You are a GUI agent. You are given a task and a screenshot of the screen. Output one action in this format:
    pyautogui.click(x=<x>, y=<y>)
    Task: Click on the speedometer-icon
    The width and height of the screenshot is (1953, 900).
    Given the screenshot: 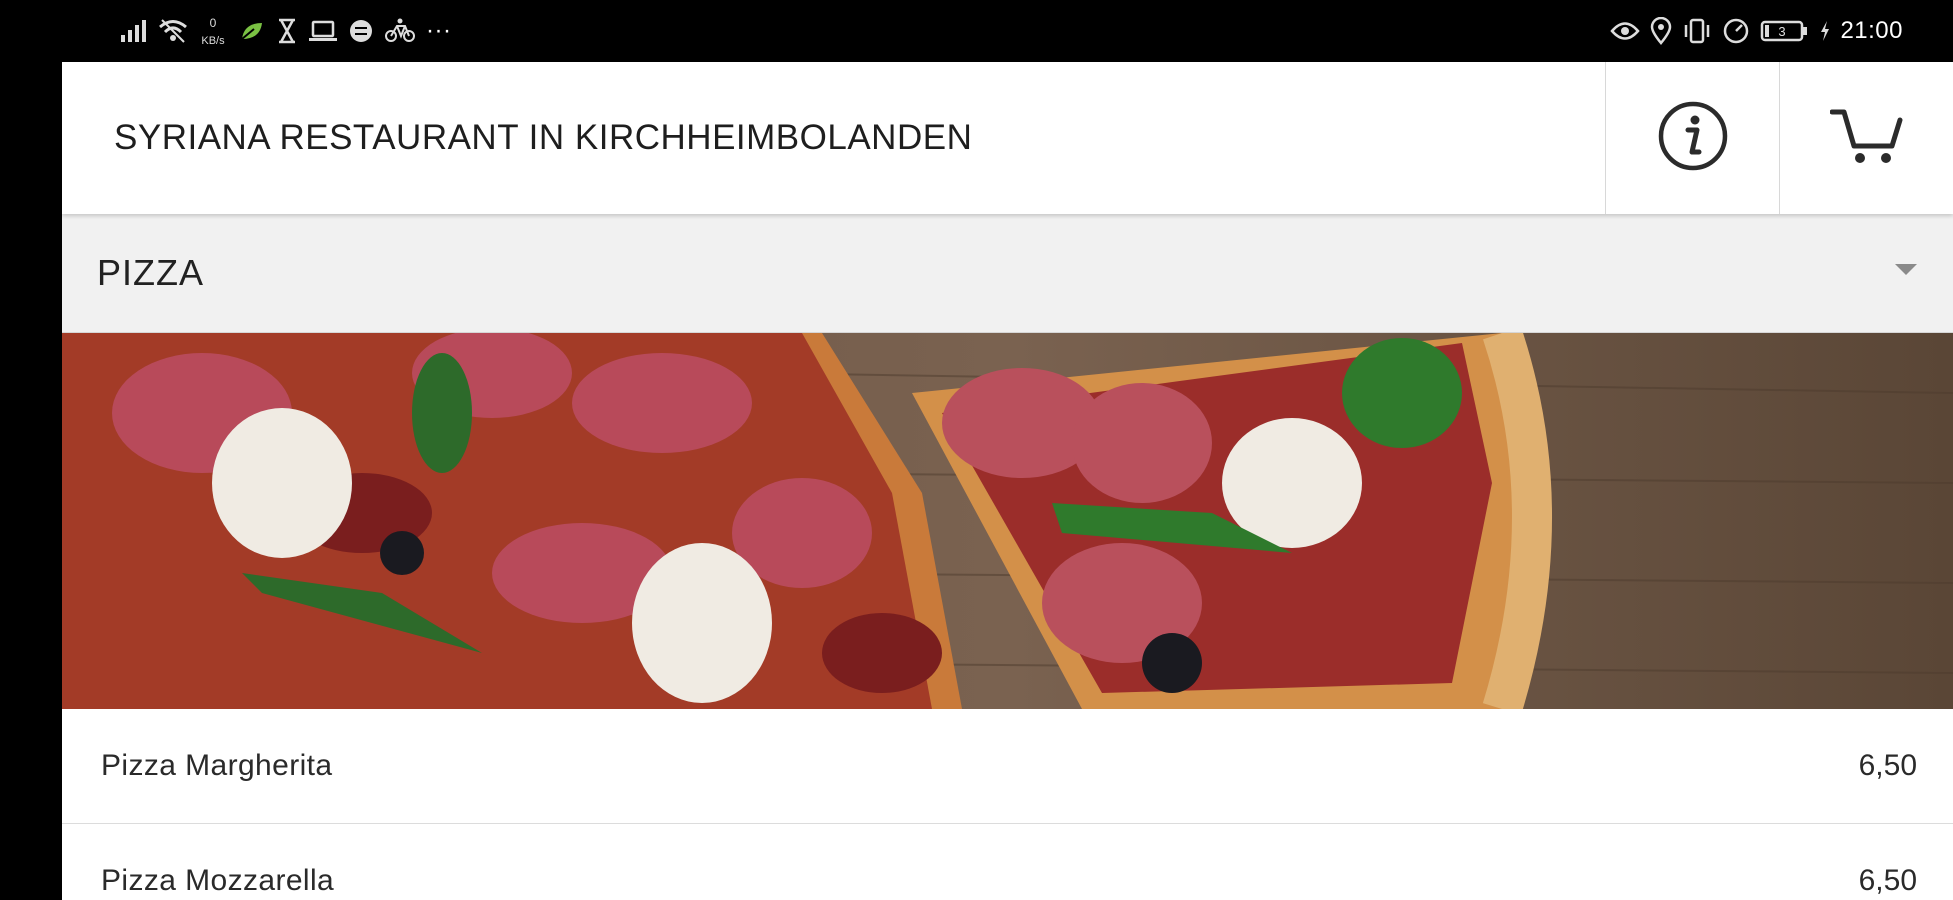 What is the action you would take?
    pyautogui.click(x=1736, y=31)
    